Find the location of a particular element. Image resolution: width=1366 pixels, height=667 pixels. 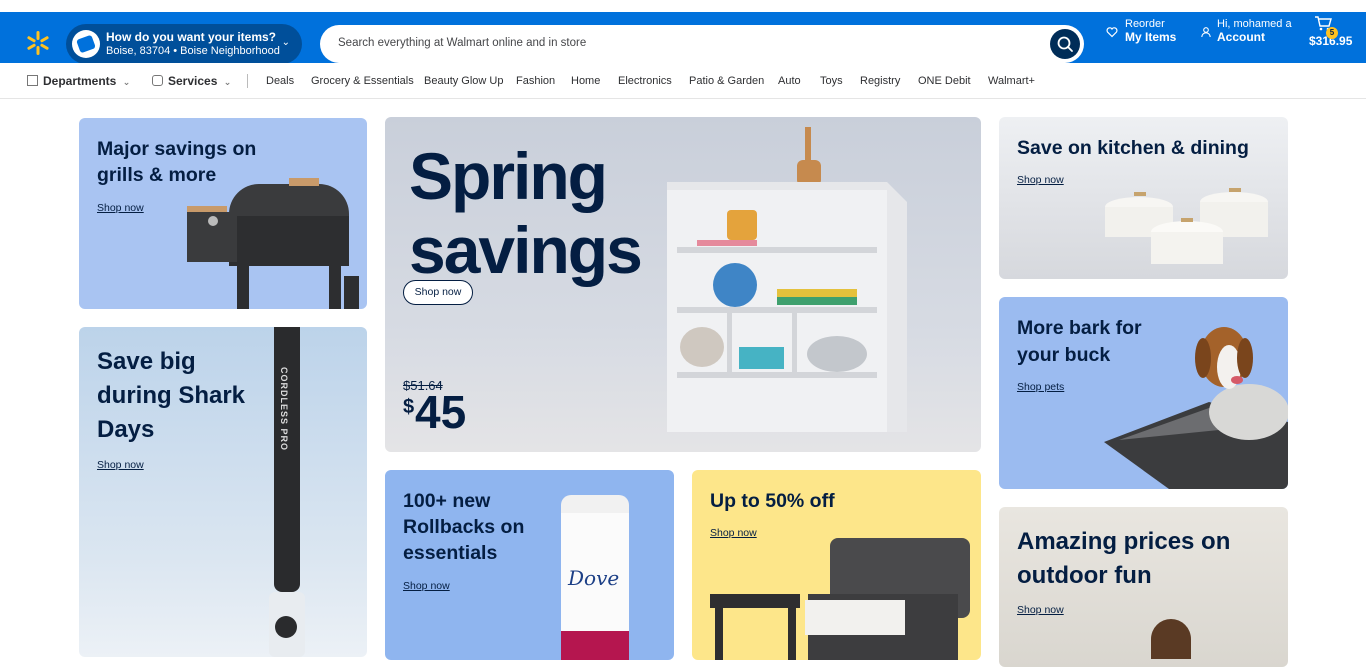

shark-heading: Save big during Shark Days is located at coordinates (171, 395).